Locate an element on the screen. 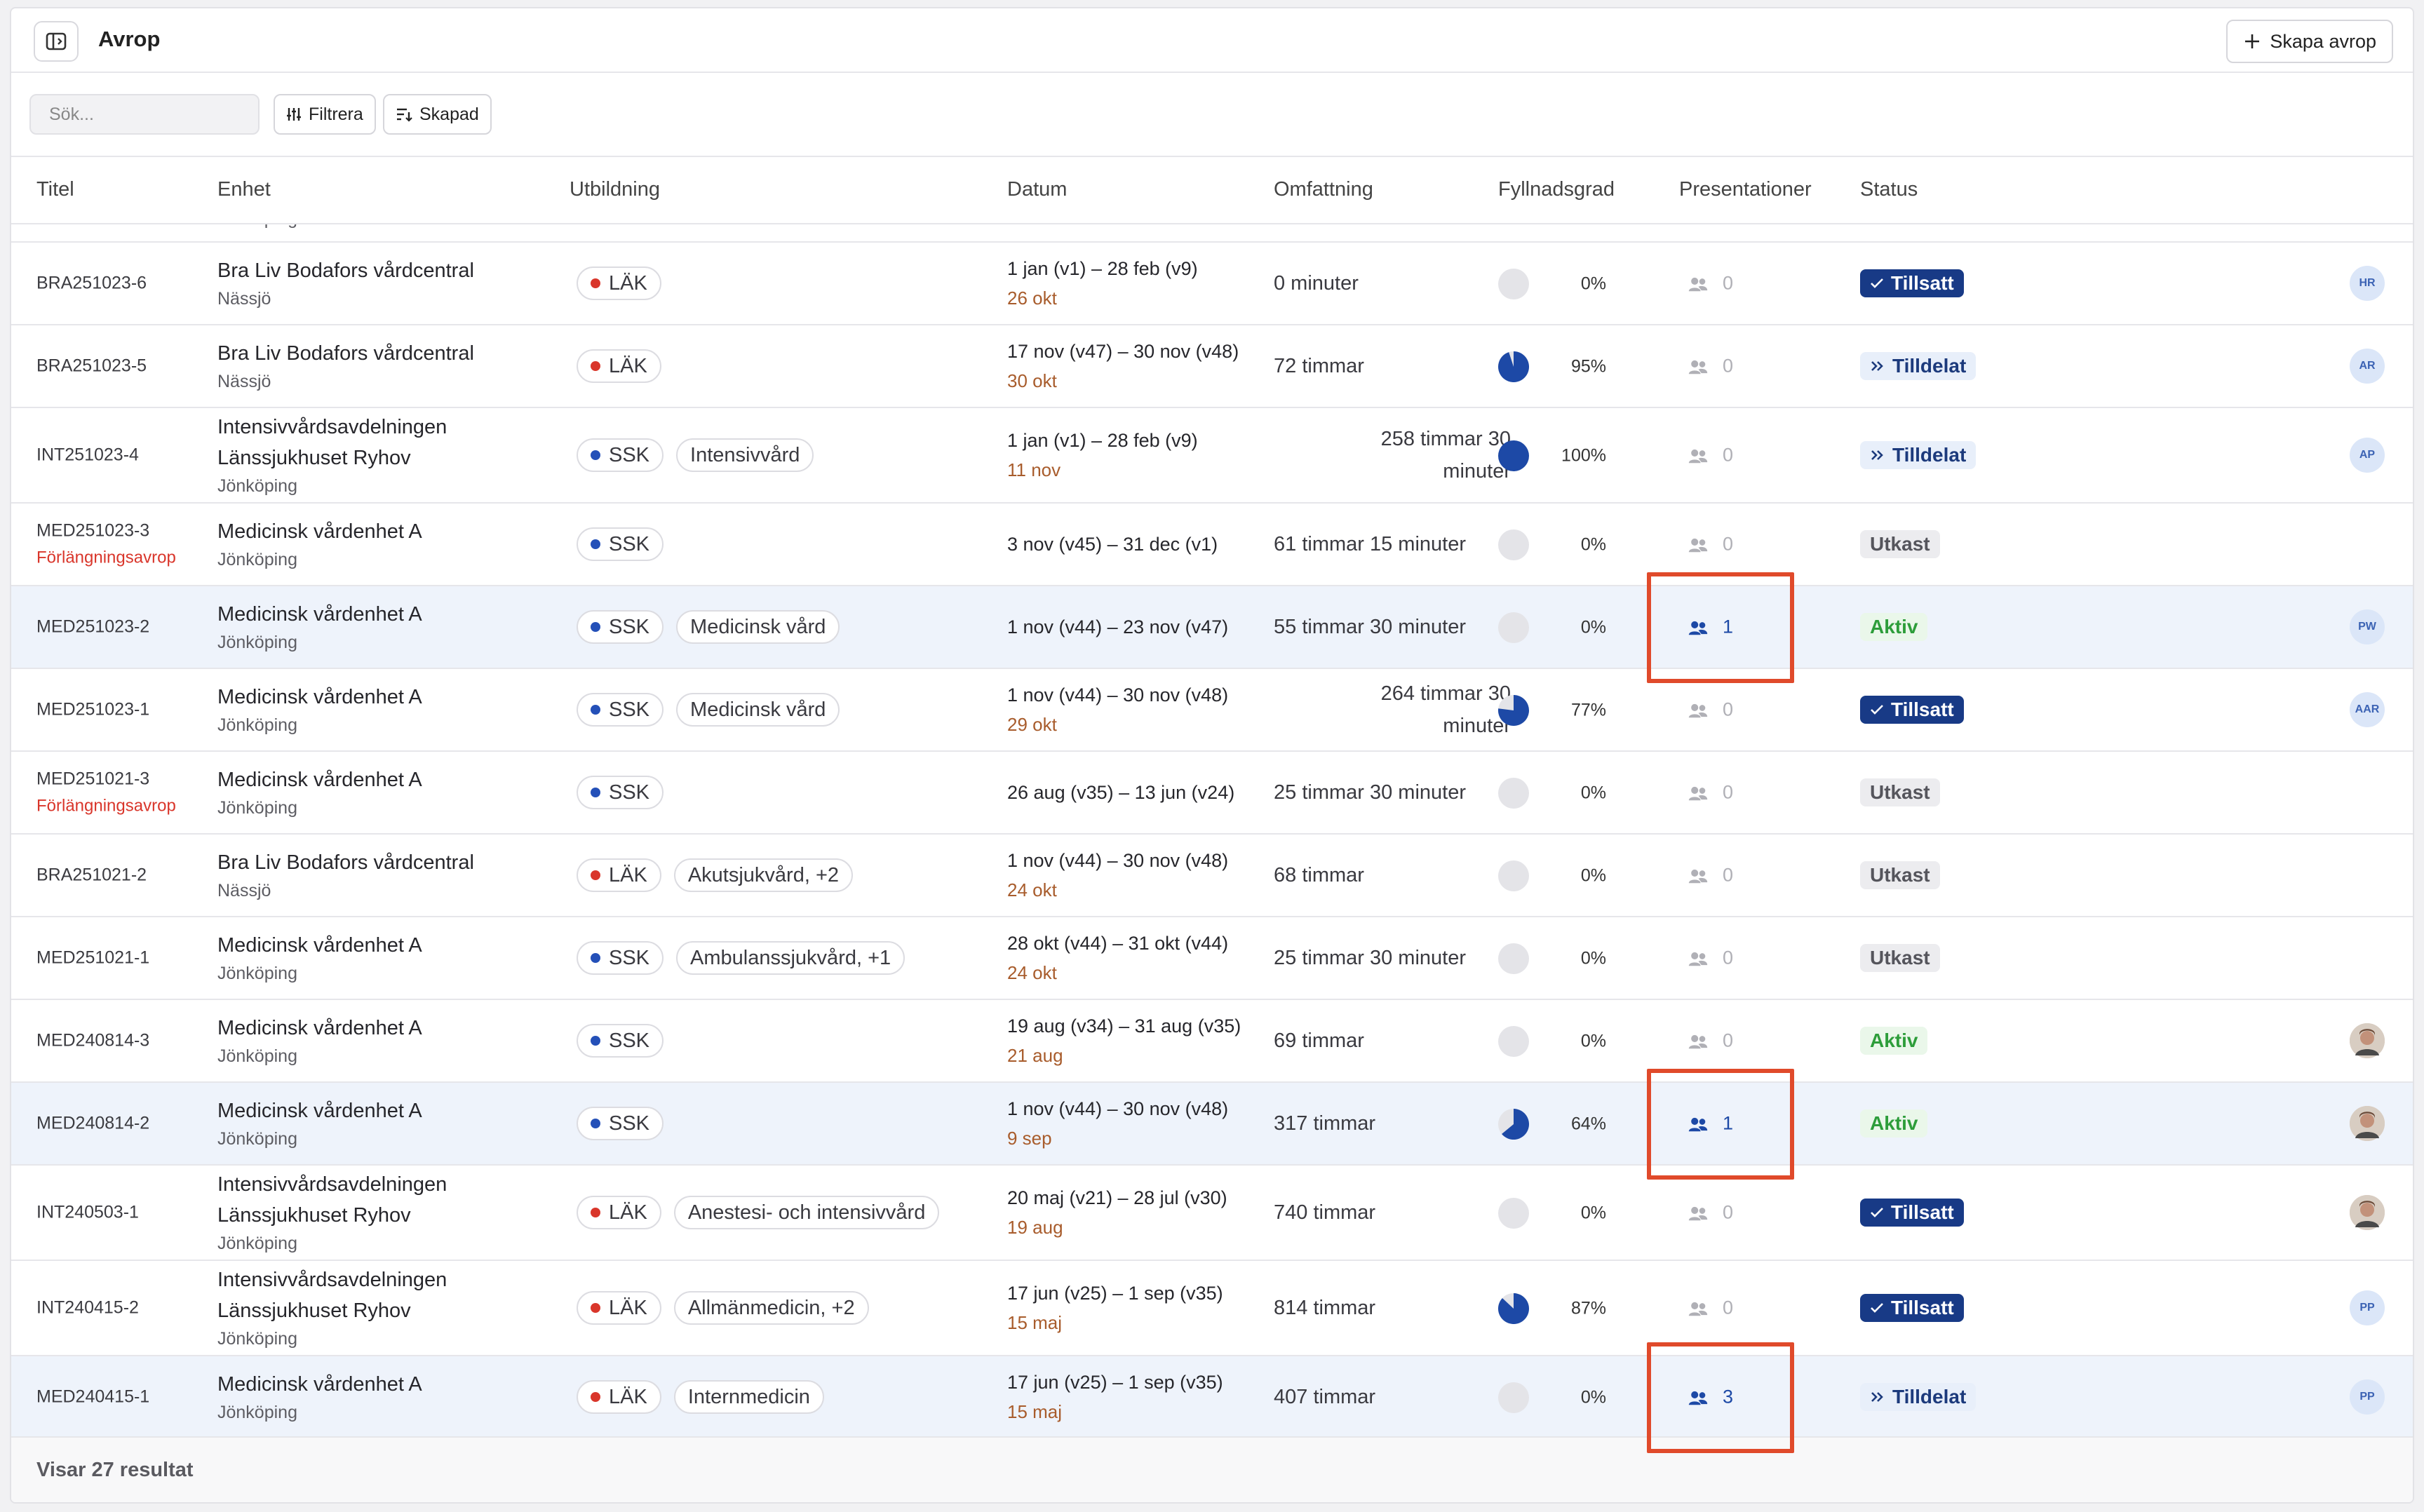  toolbar: Filtrera Skapad is located at coordinates (1212, 115).